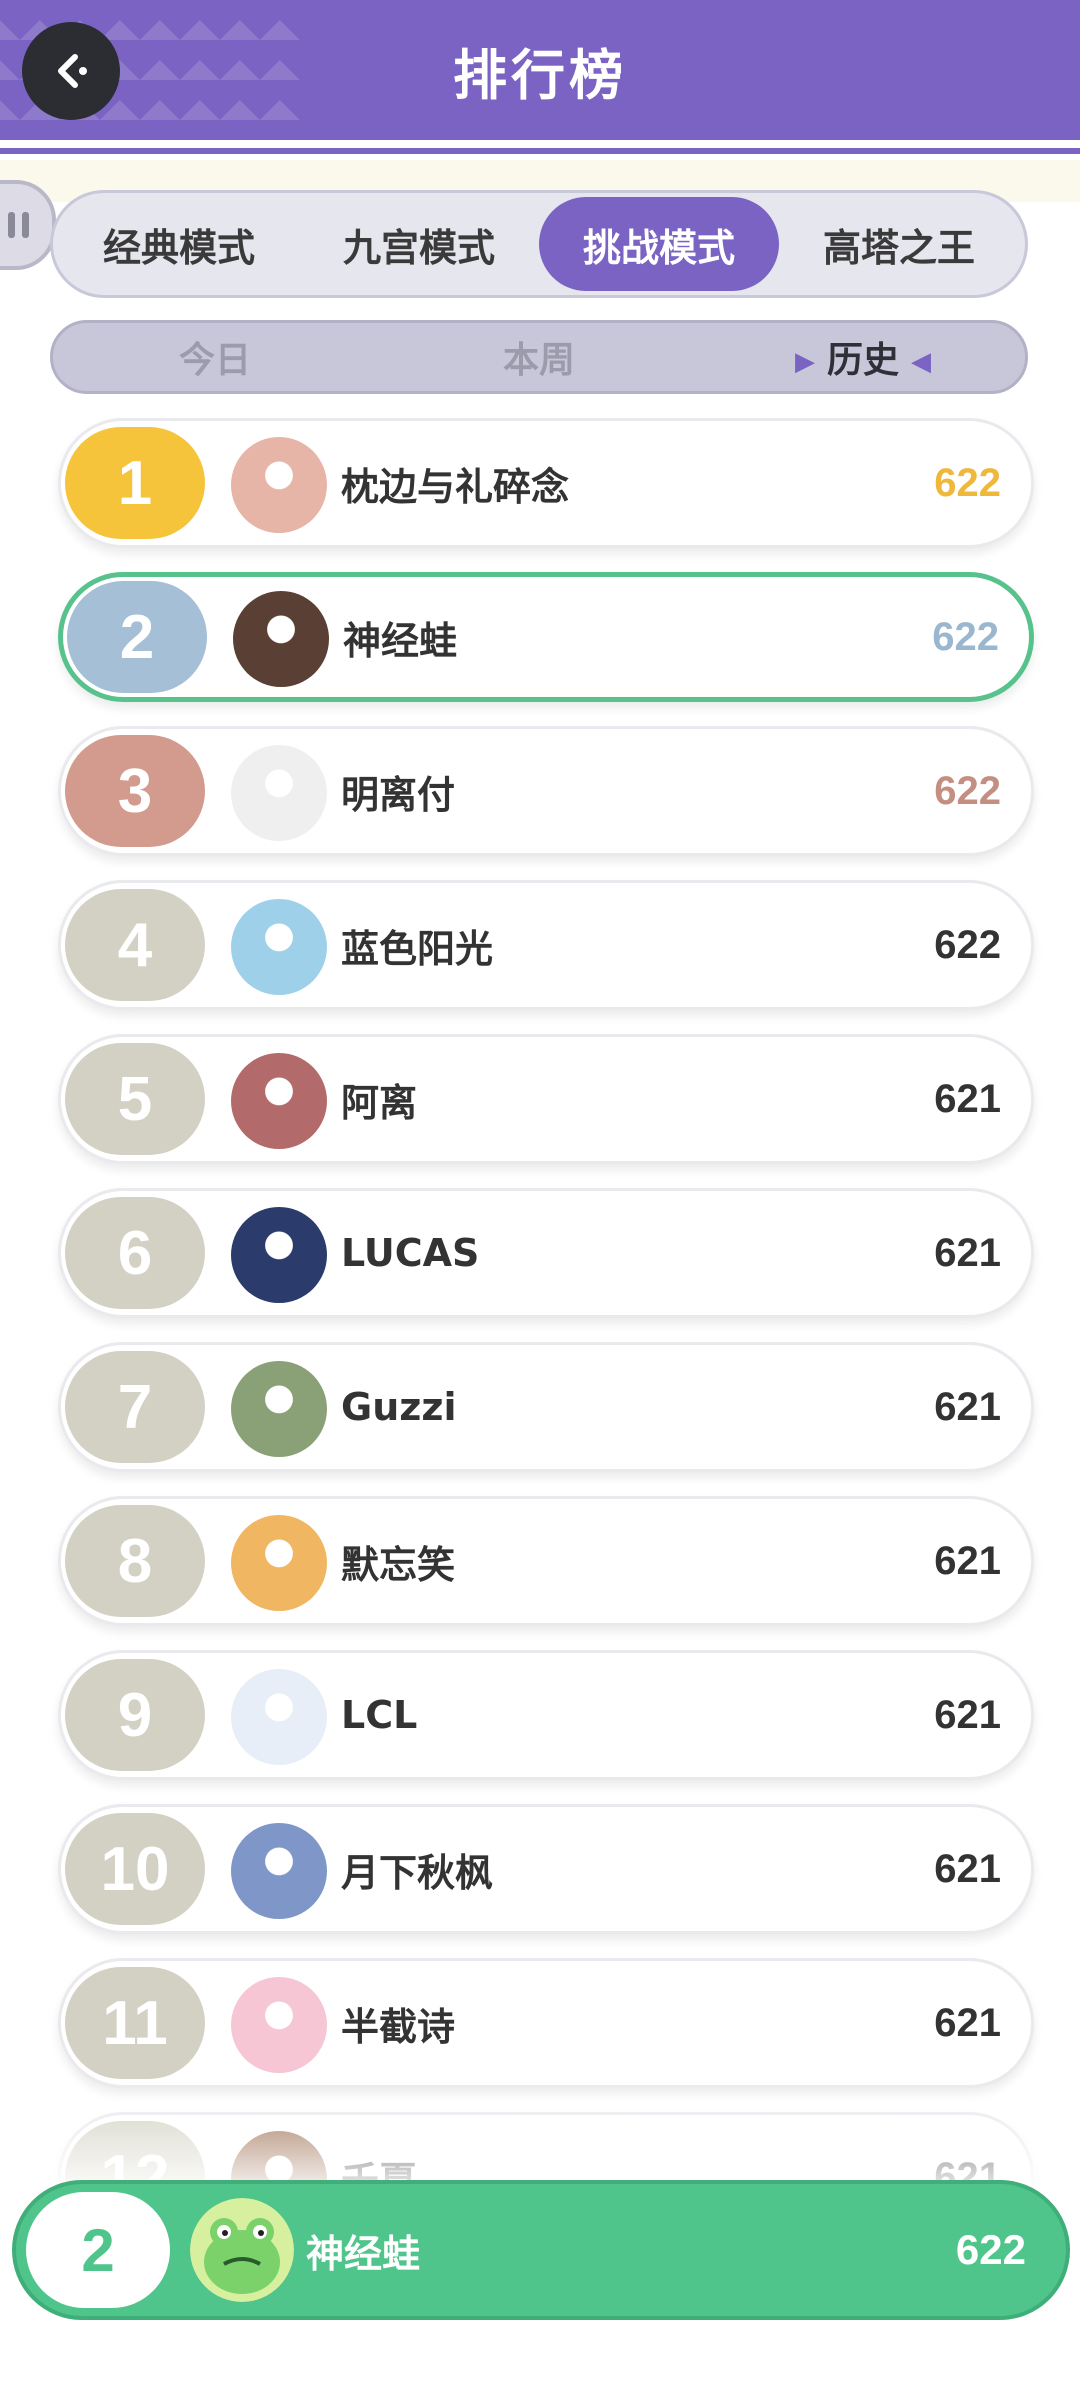  I want to click on my-avatar, so click(242, 2250).